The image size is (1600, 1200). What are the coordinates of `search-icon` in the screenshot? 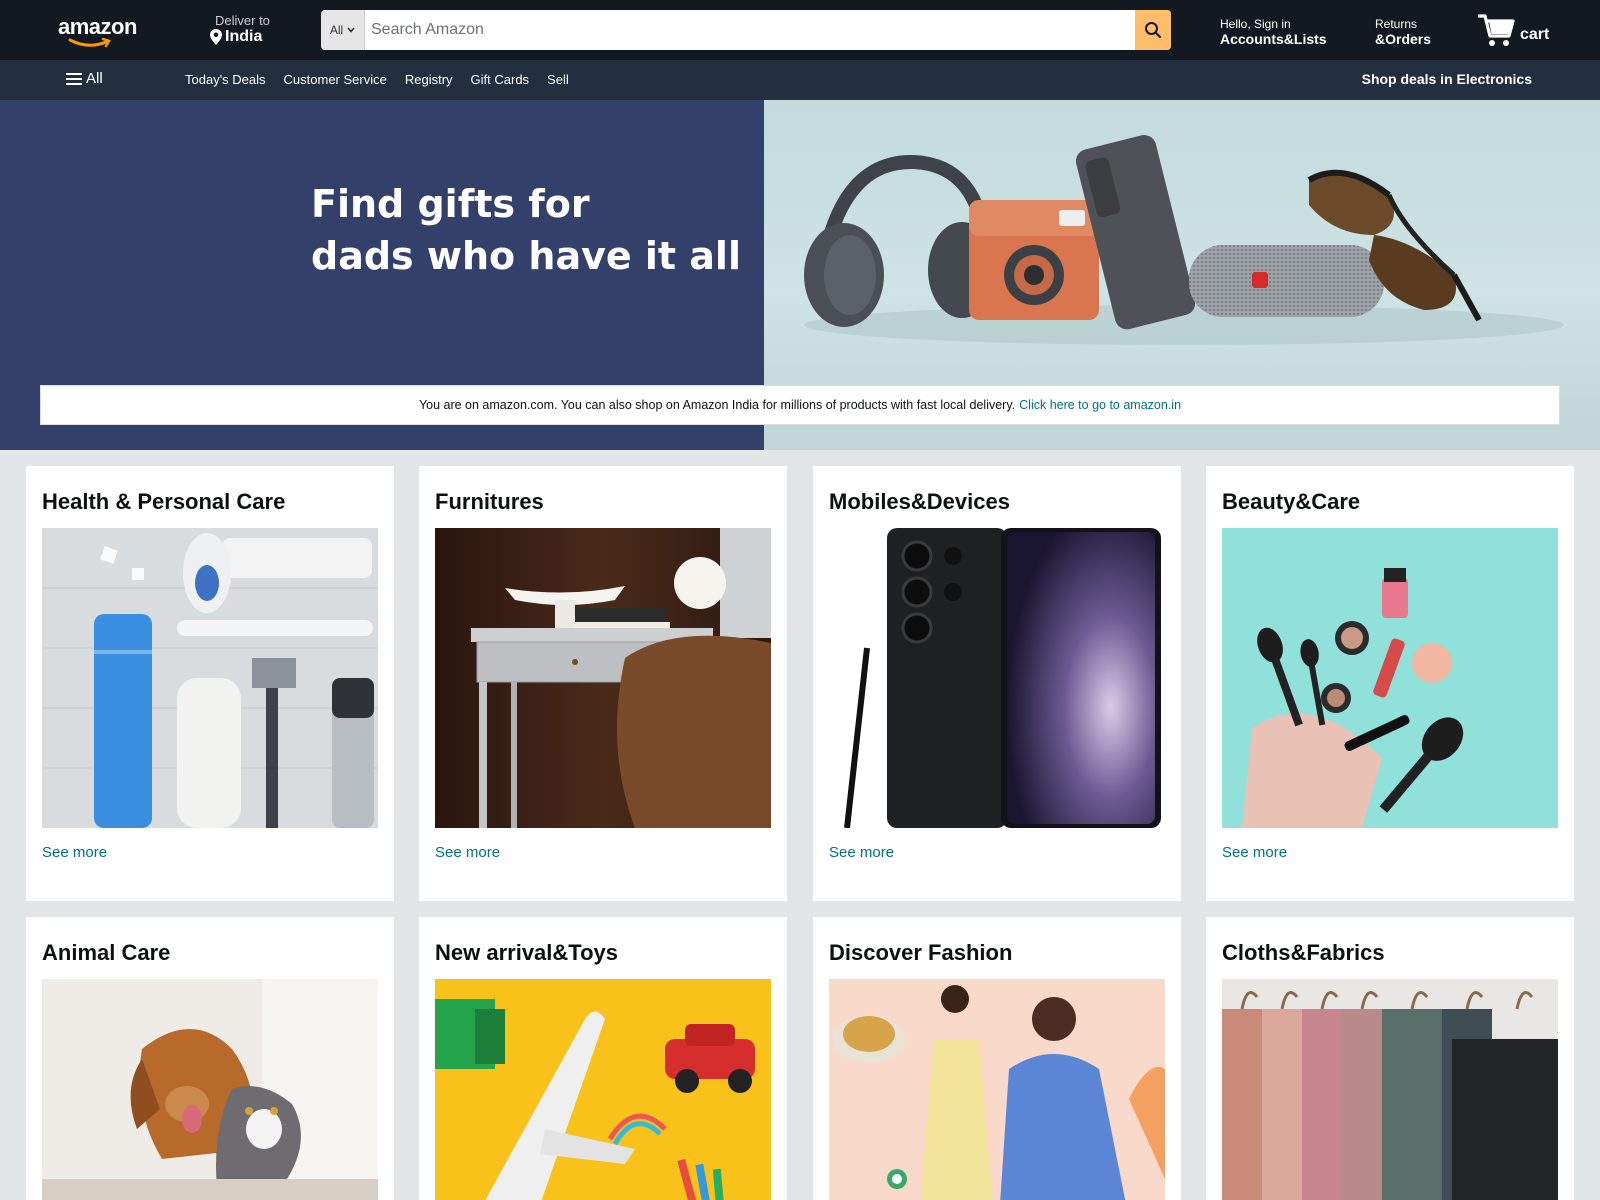 It's located at (1153, 30).